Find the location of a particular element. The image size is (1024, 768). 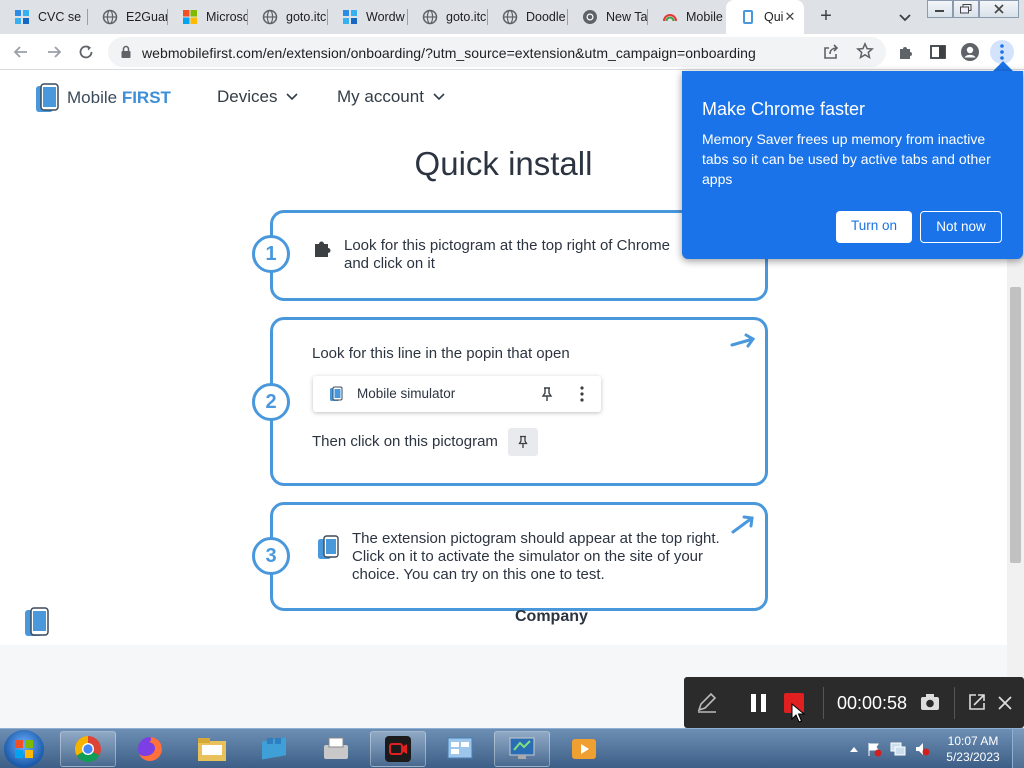

tab-5: goto.itc is located at coordinates (448, 17).